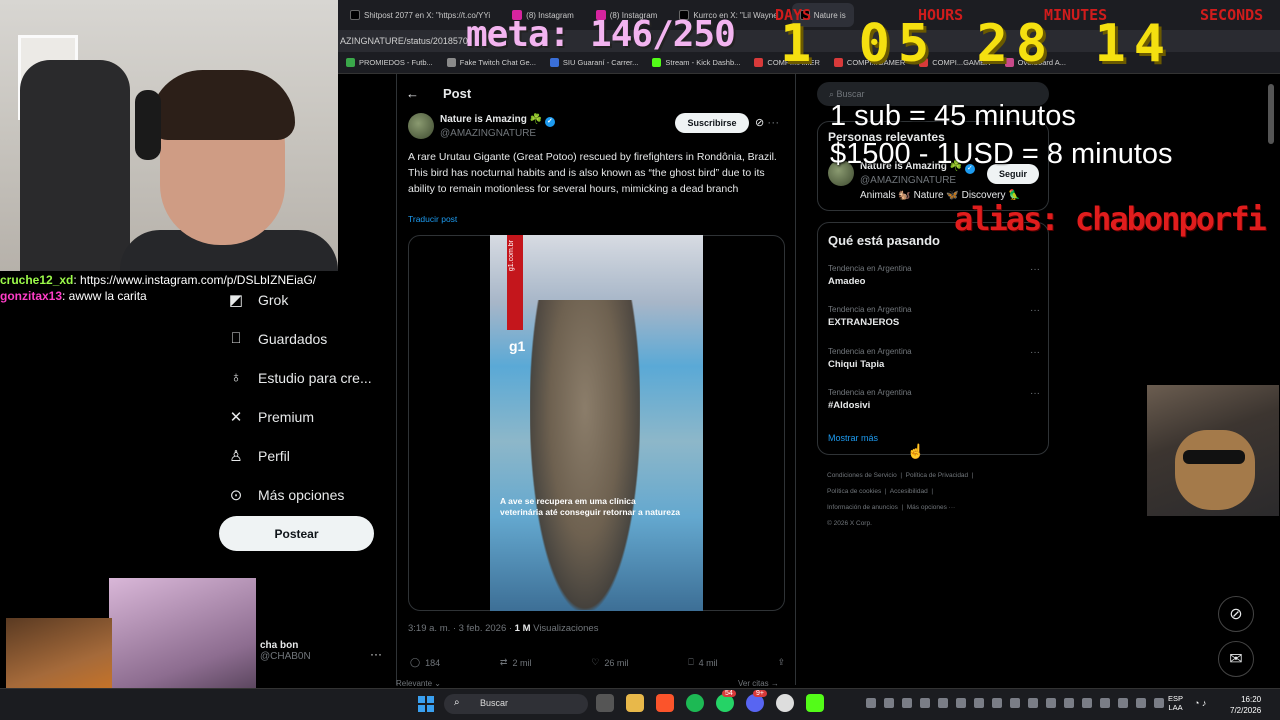 This screenshot has height=720, width=1280. I want to click on taskbar-clock: 16:20 7/2/2026, so click(1245, 705).